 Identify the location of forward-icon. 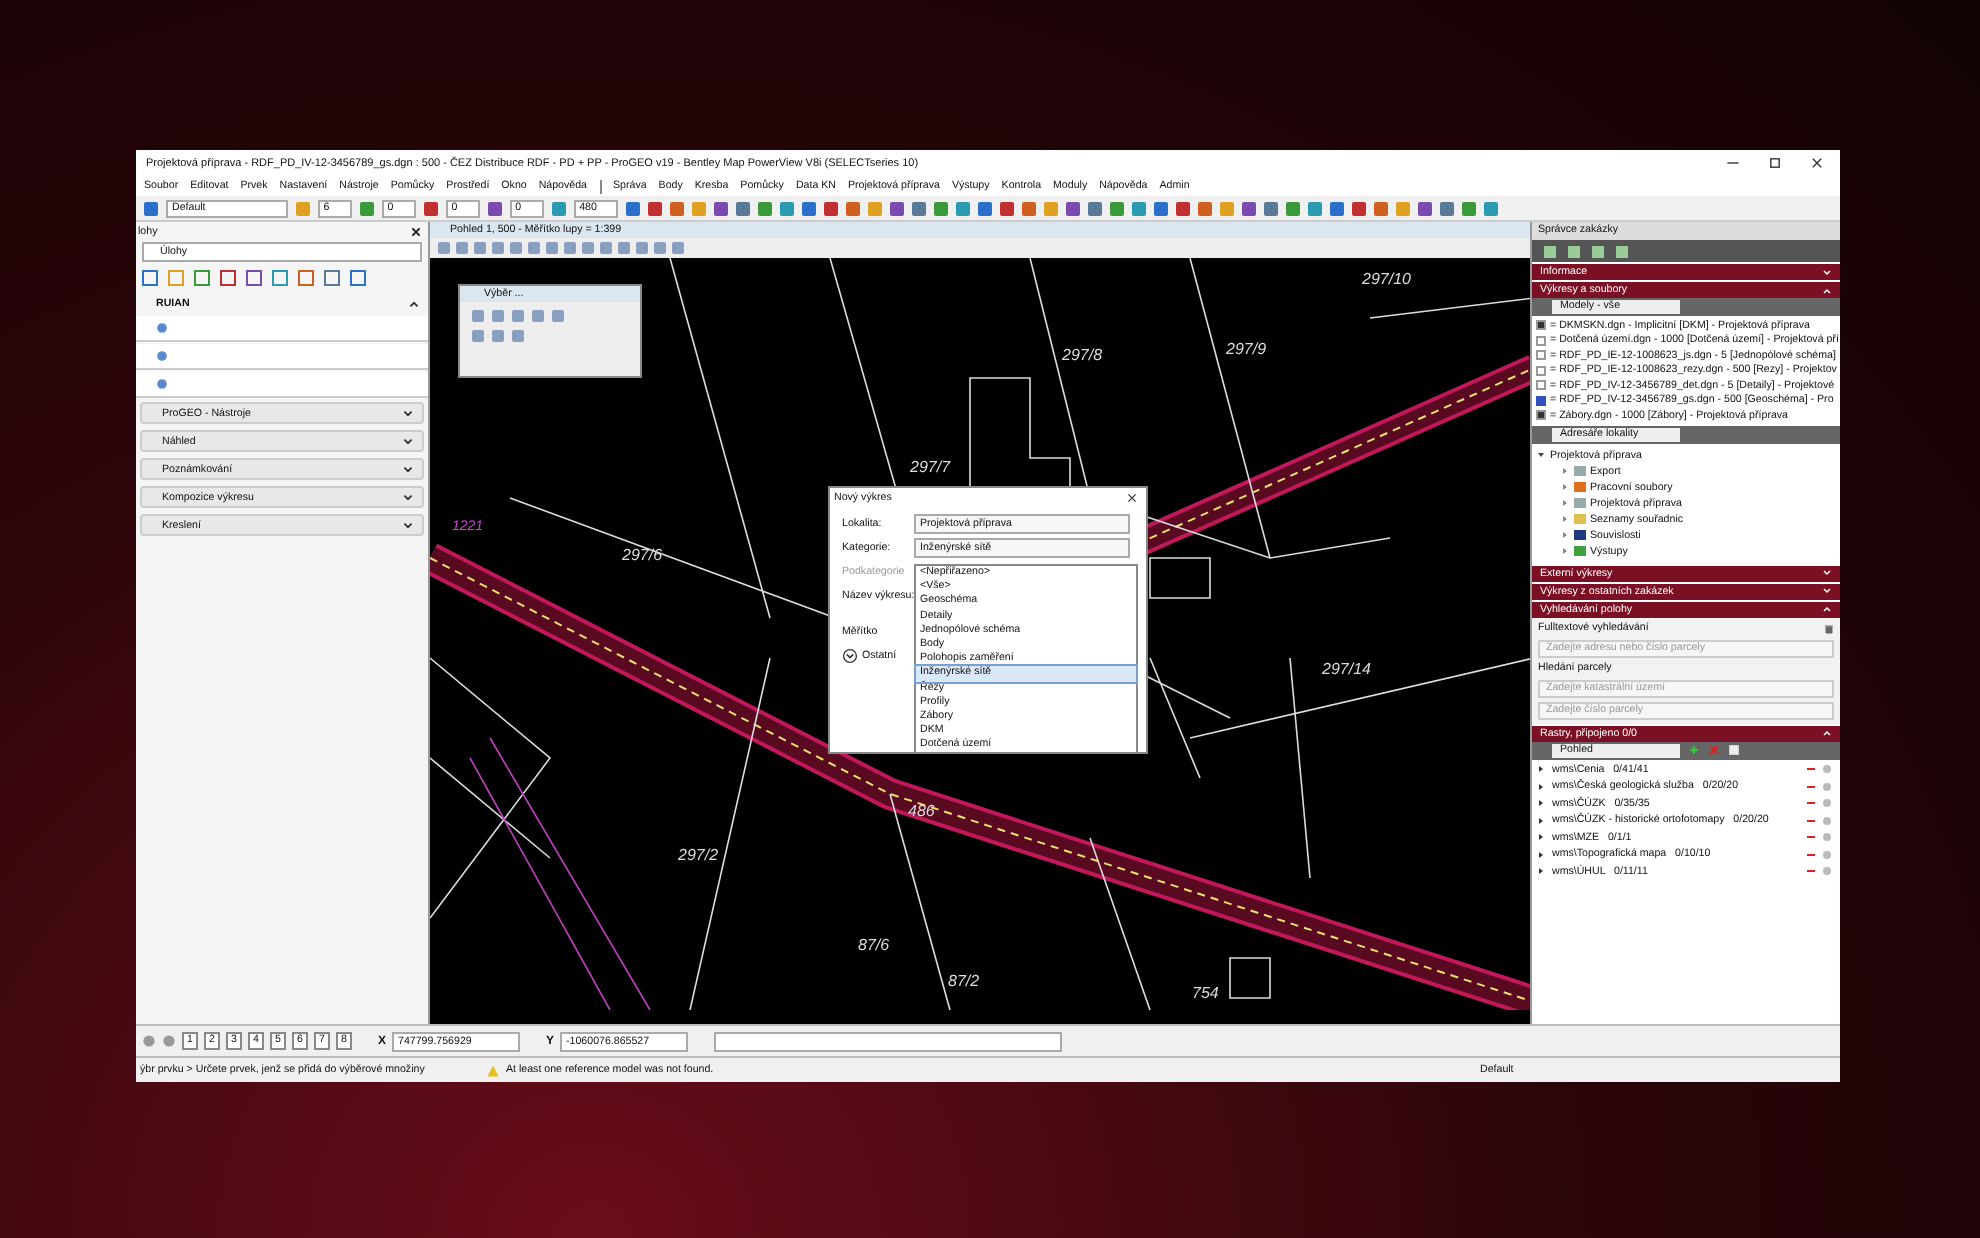
(169, 1041).